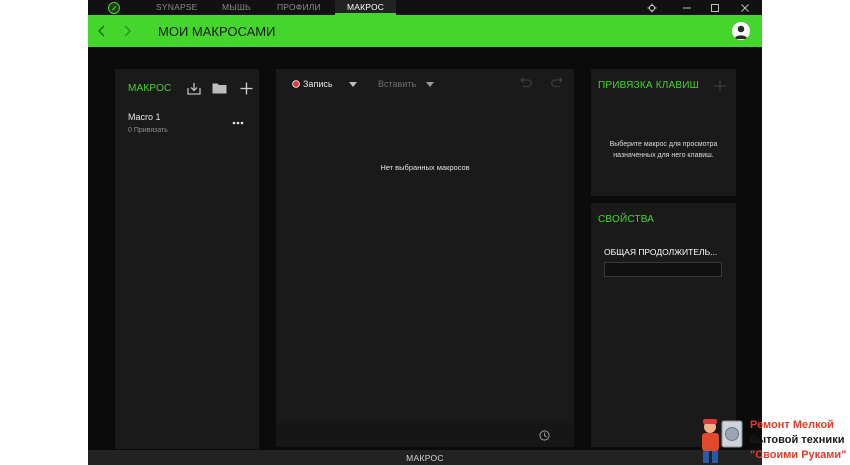 The image size is (850, 465). I want to click on record-label: Запись, so click(318, 84).